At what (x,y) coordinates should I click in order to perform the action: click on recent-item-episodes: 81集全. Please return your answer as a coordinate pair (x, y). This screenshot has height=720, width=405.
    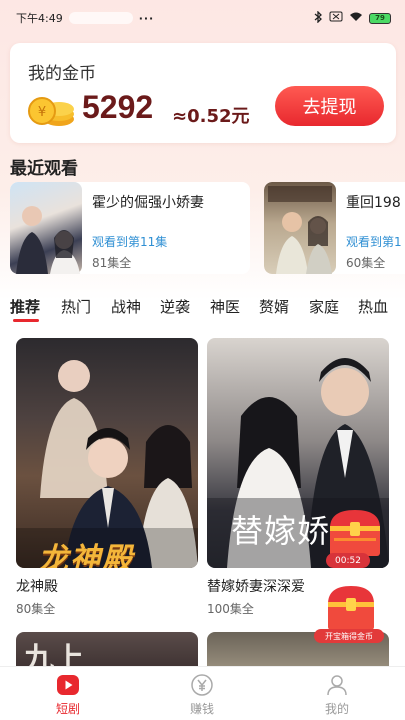
    Looking at the image, I should click on (112, 263).